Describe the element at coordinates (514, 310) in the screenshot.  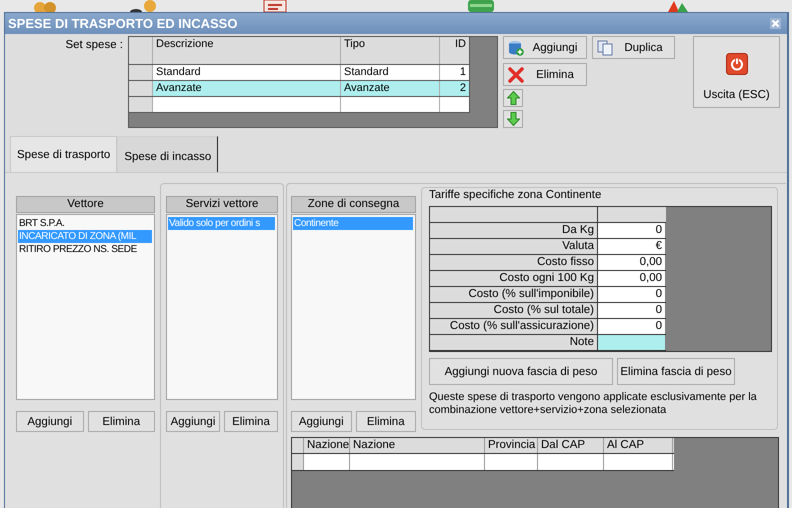
I see `row-header: Costo (% sul totale)` at that location.